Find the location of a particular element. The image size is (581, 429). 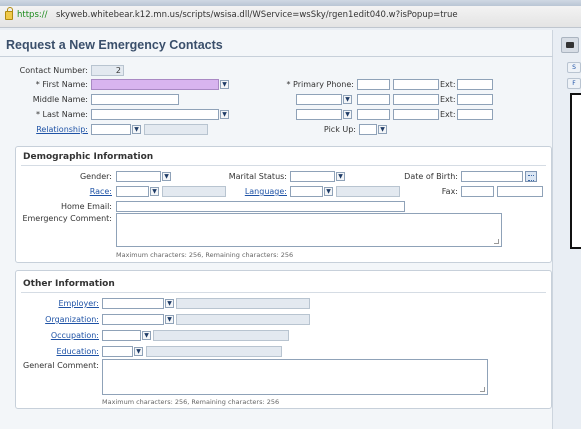

page-title: Request a New Emergency Contacts is located at coordinates (114, 45).